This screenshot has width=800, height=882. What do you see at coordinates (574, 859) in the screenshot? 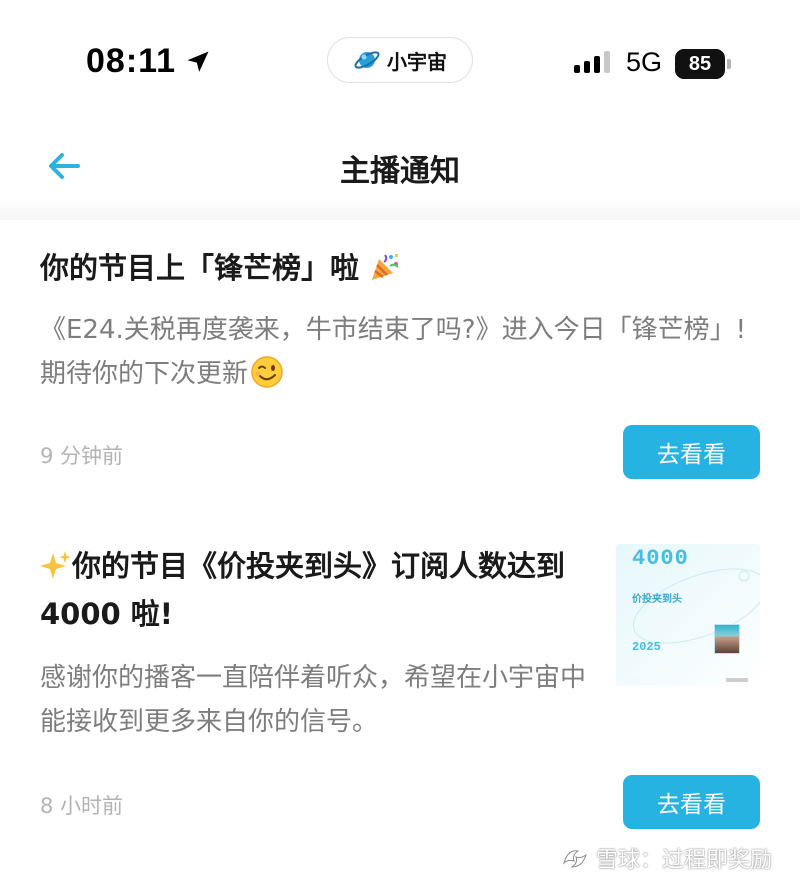
I see `snowball-logo-icon` at bounding box center [574, 859].